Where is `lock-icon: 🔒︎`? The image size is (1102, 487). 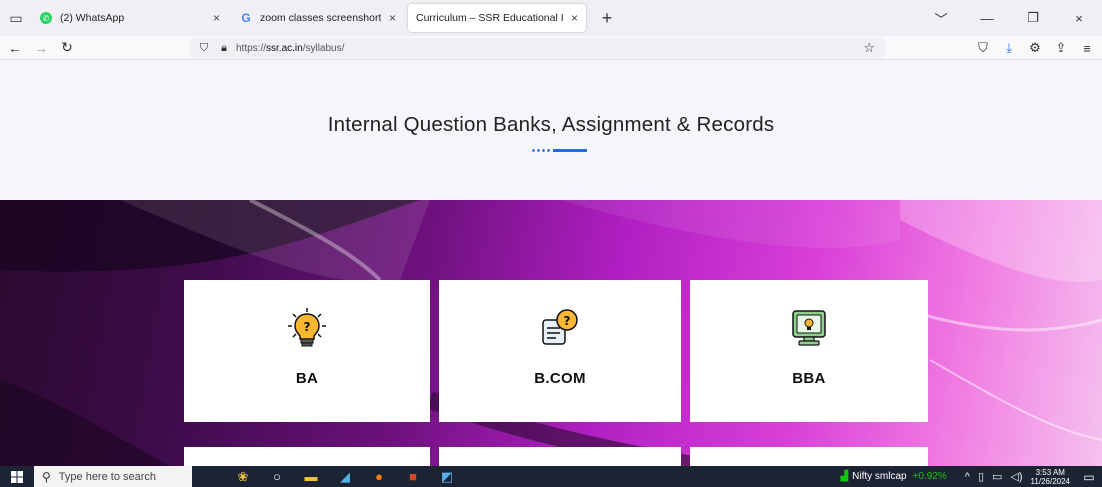 lock-icon: 🔒︎ is located at coordinates (224, 48).